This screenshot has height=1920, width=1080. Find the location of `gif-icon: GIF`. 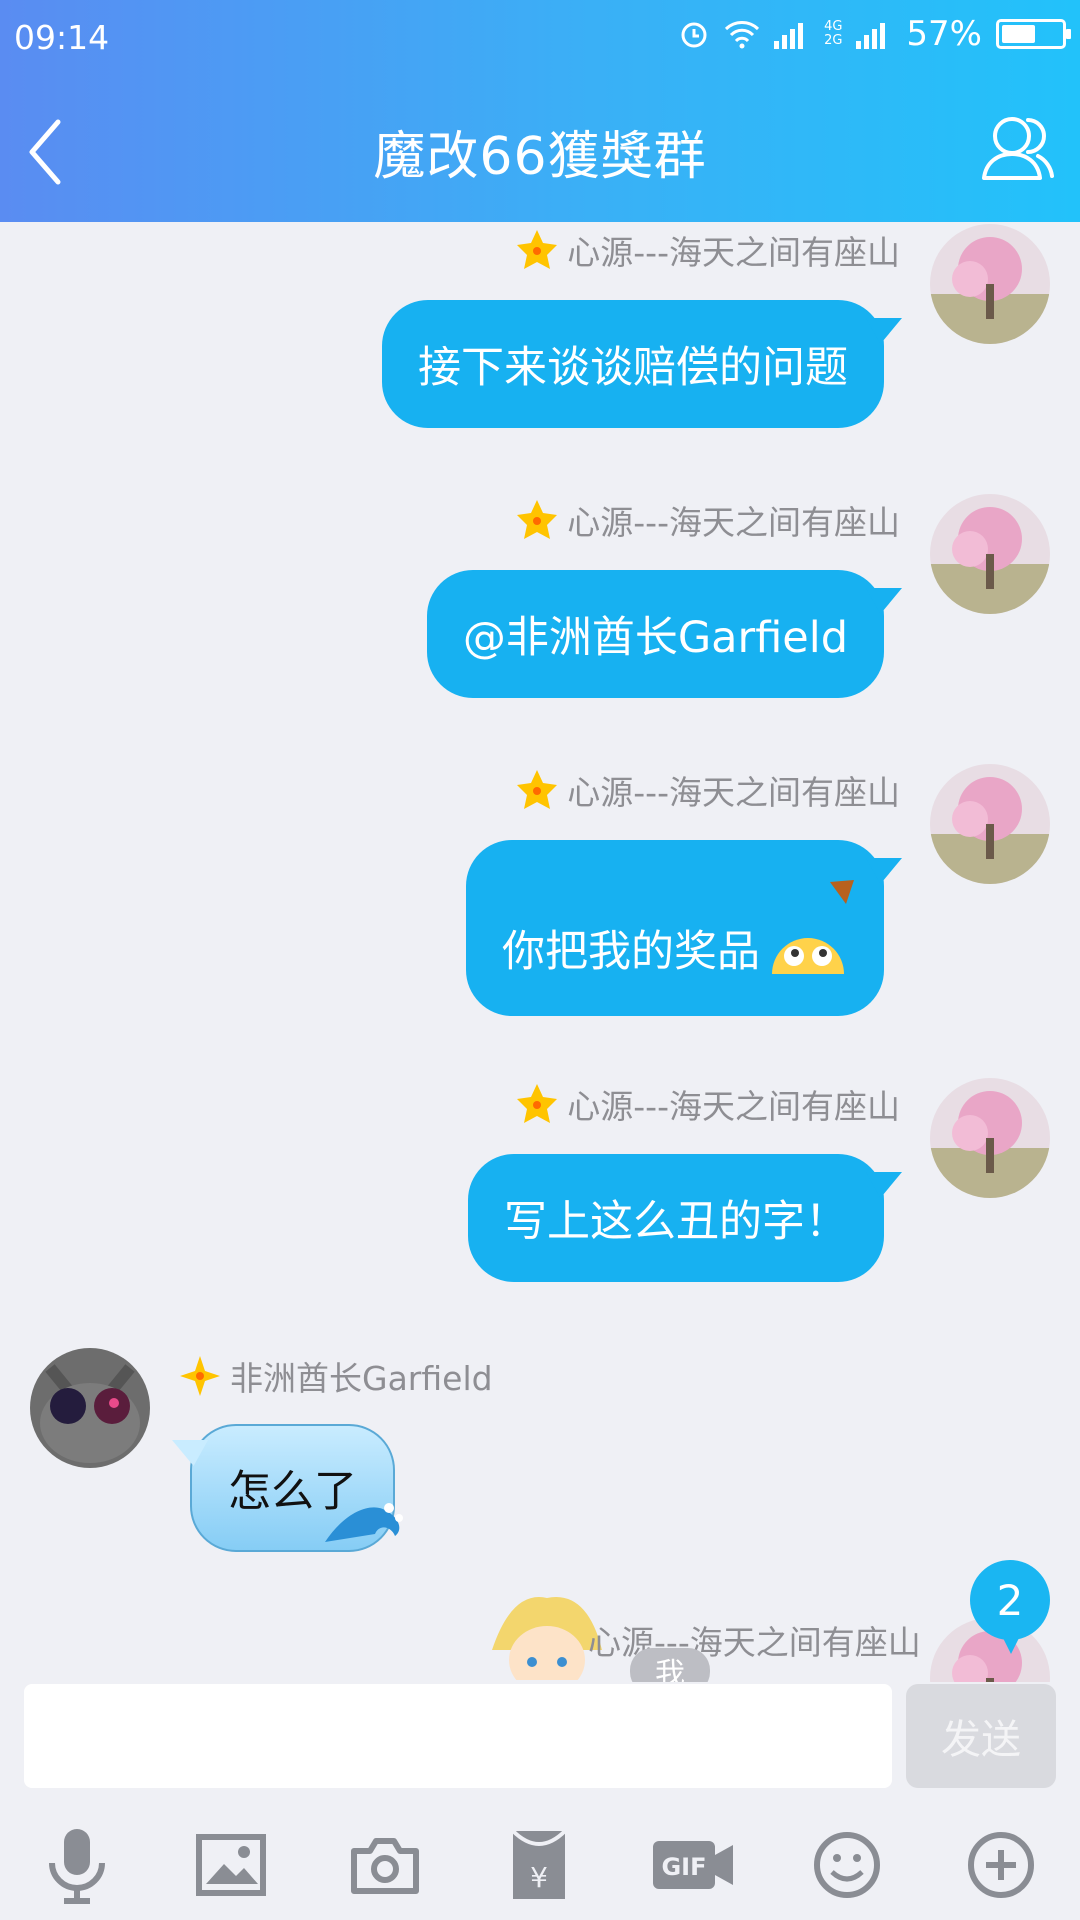

gif-icon: GIF is located at coordinates (693, 1865).